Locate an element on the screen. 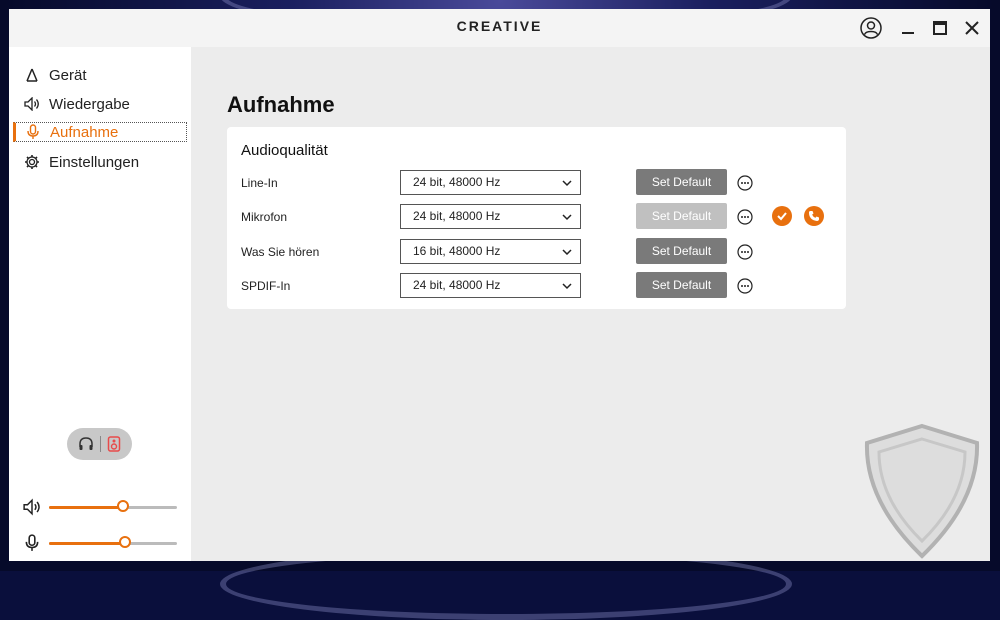 This screenshot has width=1000, height=620. phone-icon is located at coordinates (814, 216).